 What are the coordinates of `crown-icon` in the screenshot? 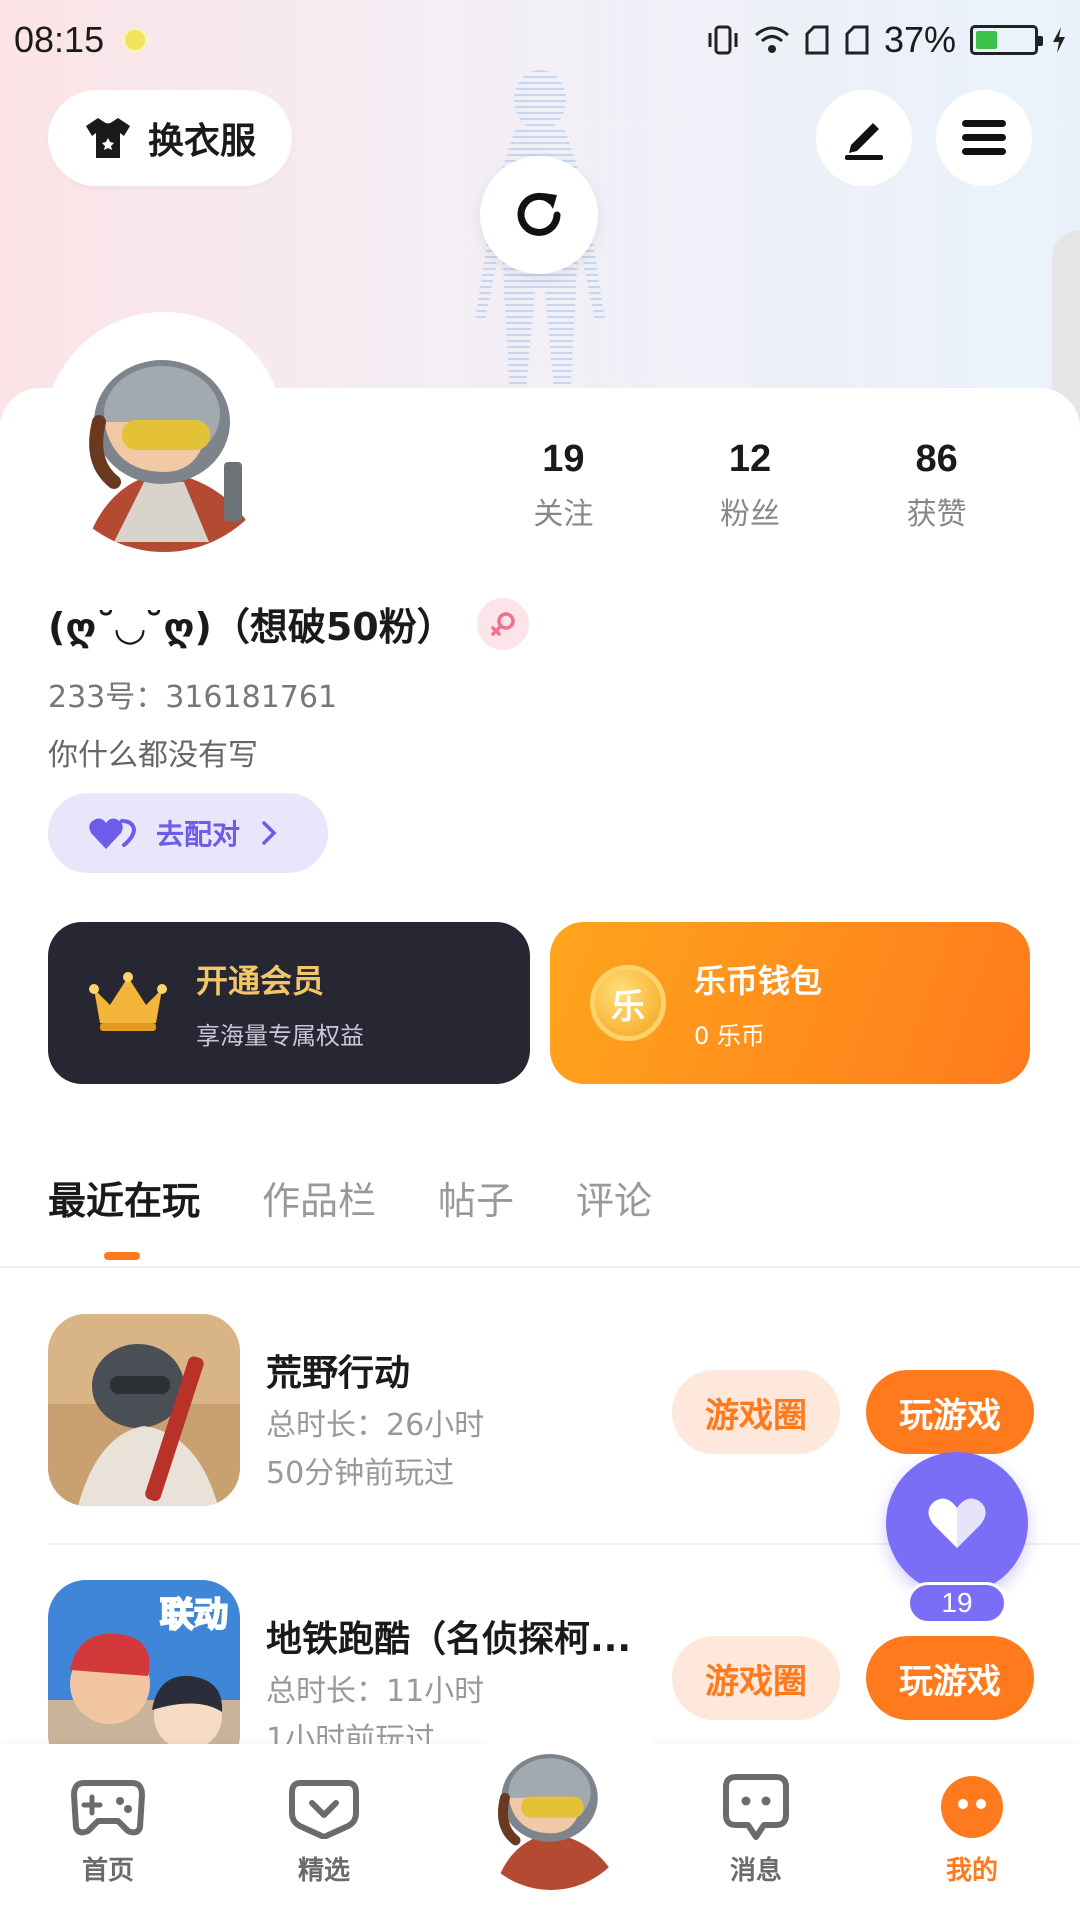 It's located at (128, 1001).